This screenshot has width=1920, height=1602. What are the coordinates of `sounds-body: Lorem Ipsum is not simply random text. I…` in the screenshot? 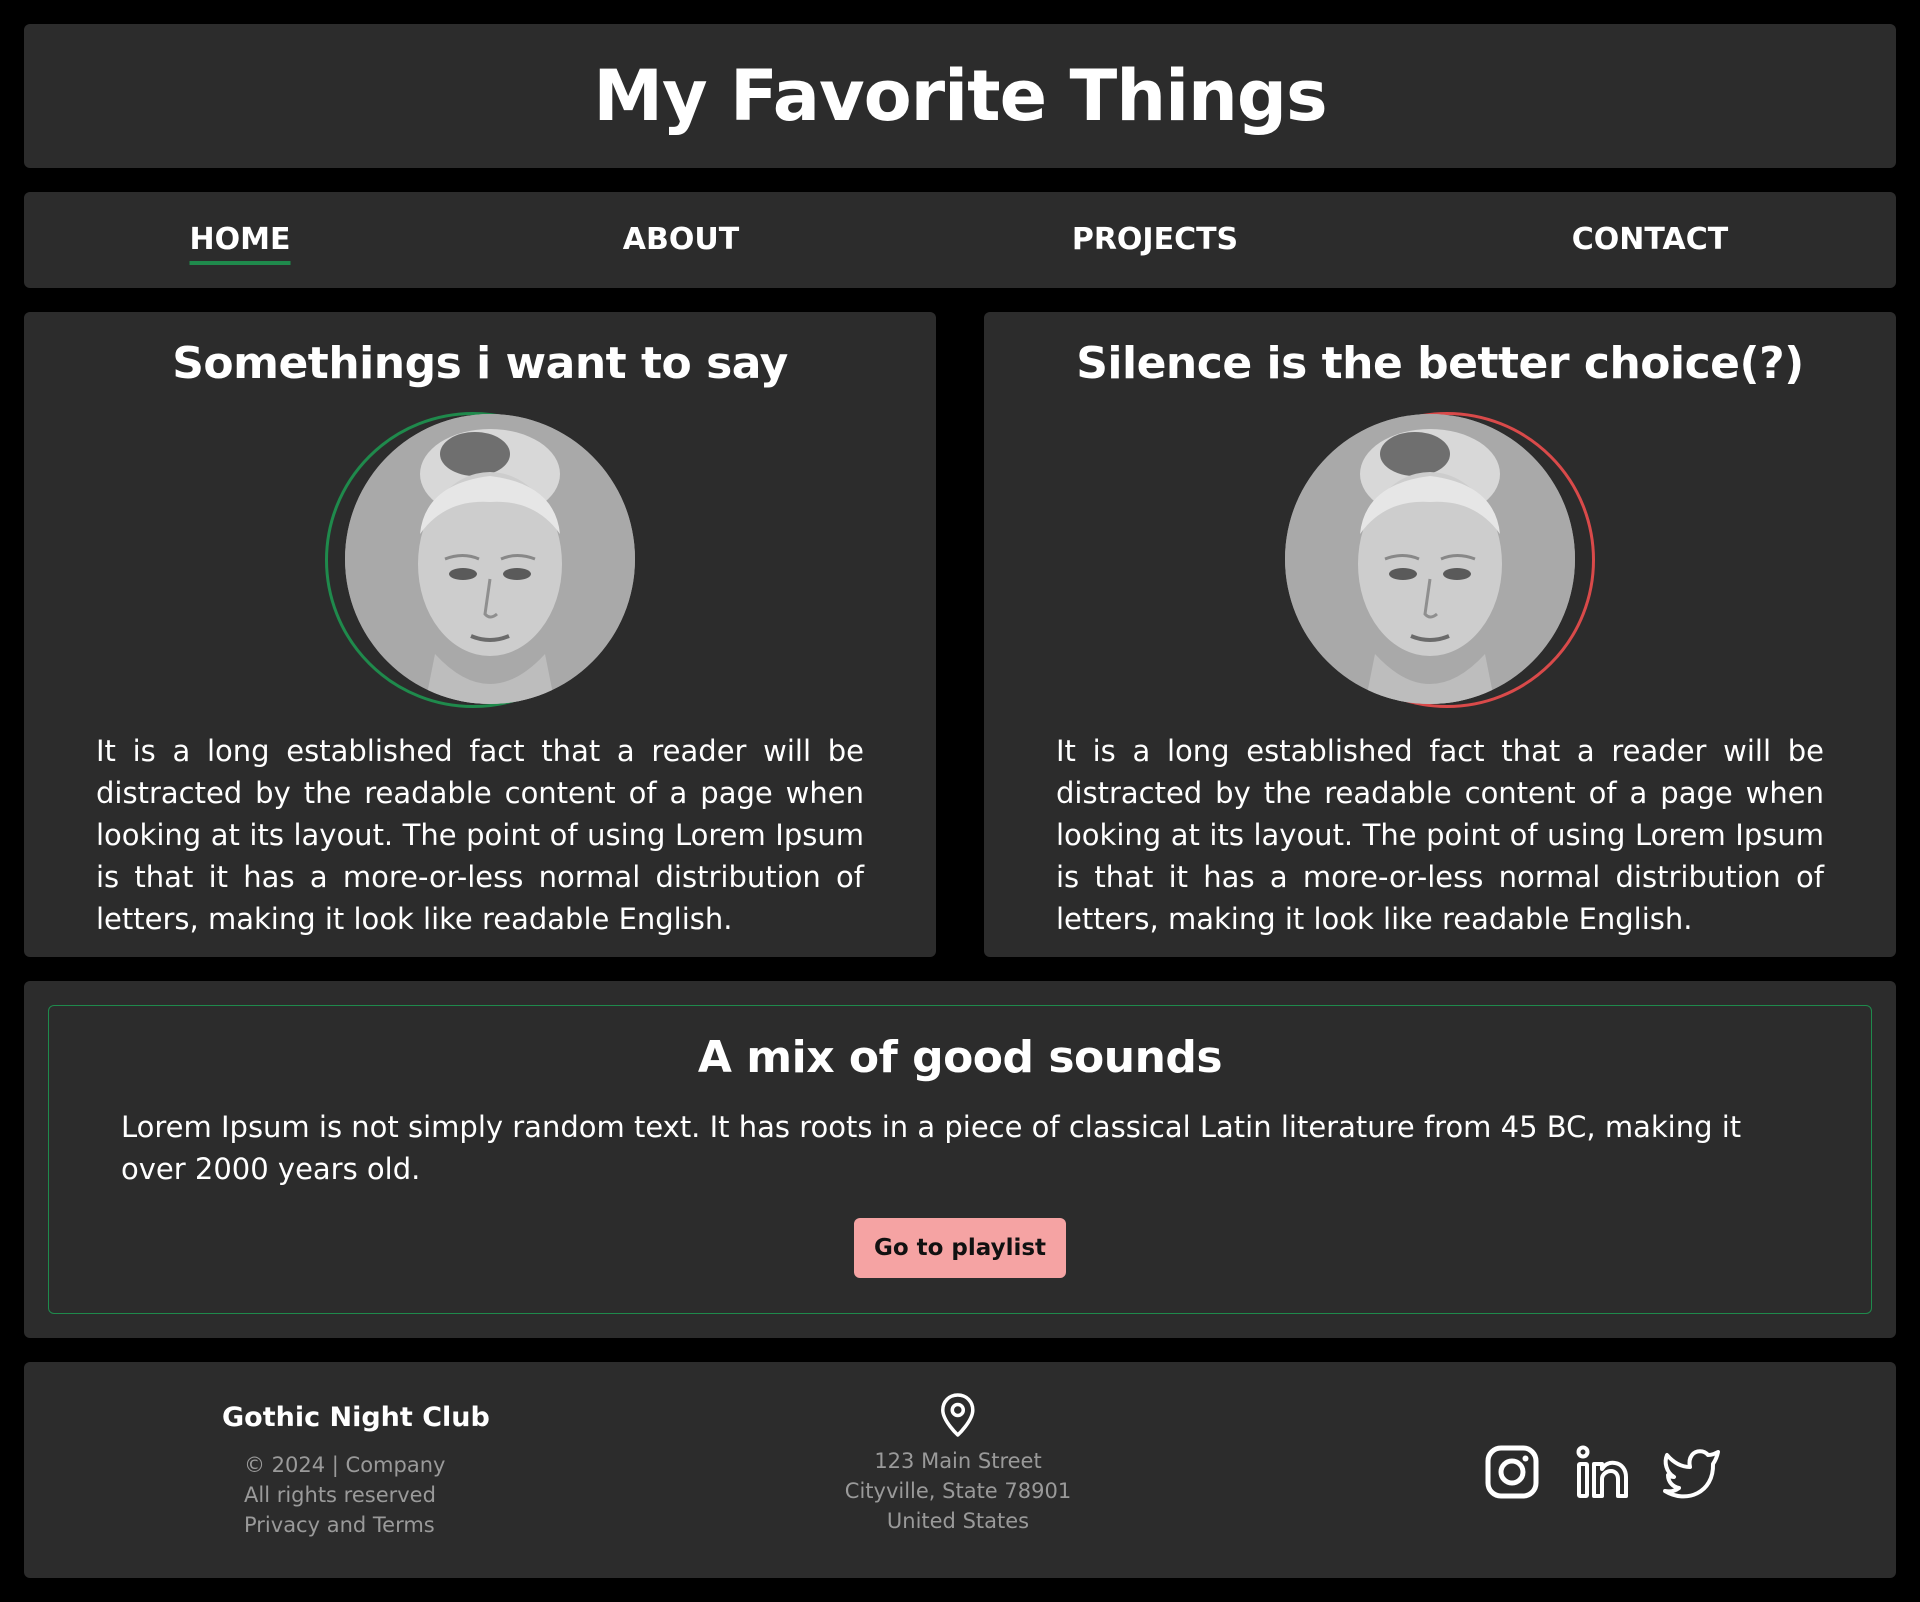 It's located at (931, 1148).